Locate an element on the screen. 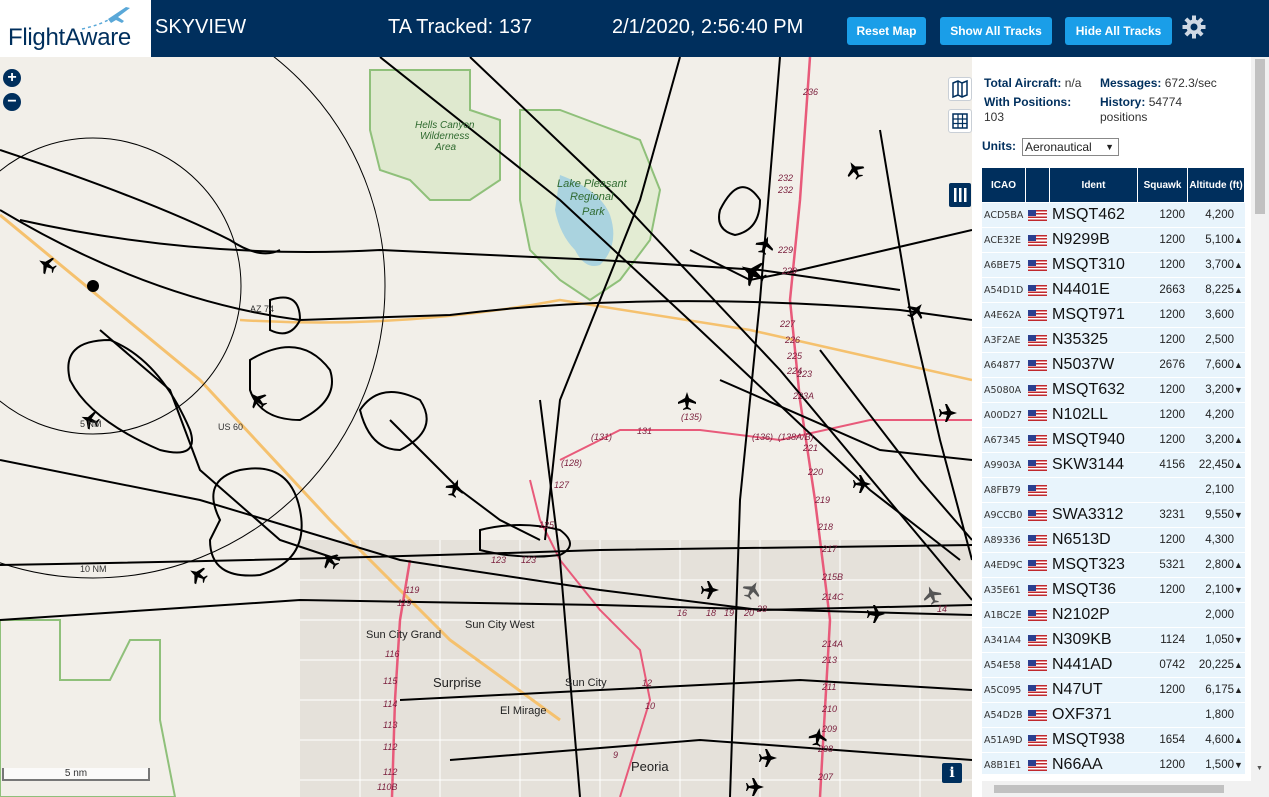  column-header-icao: ICAO is located at coordinates (1004, 185).